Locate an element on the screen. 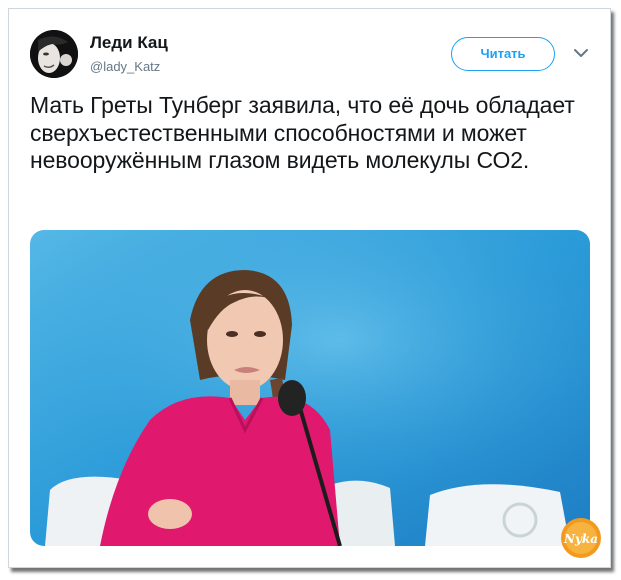  avatar is located at coordinates (54, 54).